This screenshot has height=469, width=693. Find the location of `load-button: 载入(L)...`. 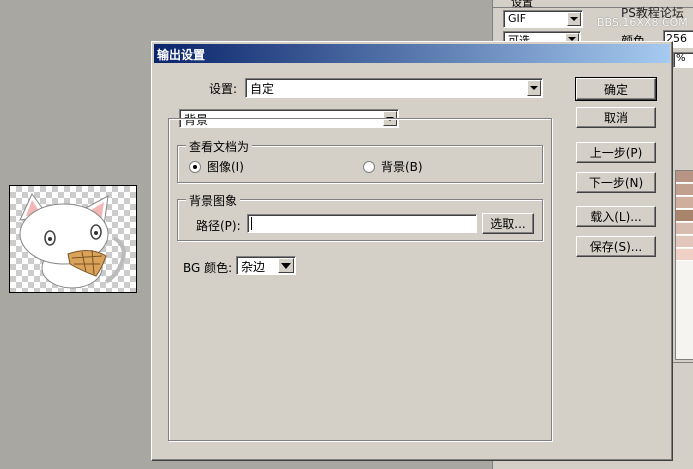

load-button: 载入(L)... is located at coordinates (616, 216).